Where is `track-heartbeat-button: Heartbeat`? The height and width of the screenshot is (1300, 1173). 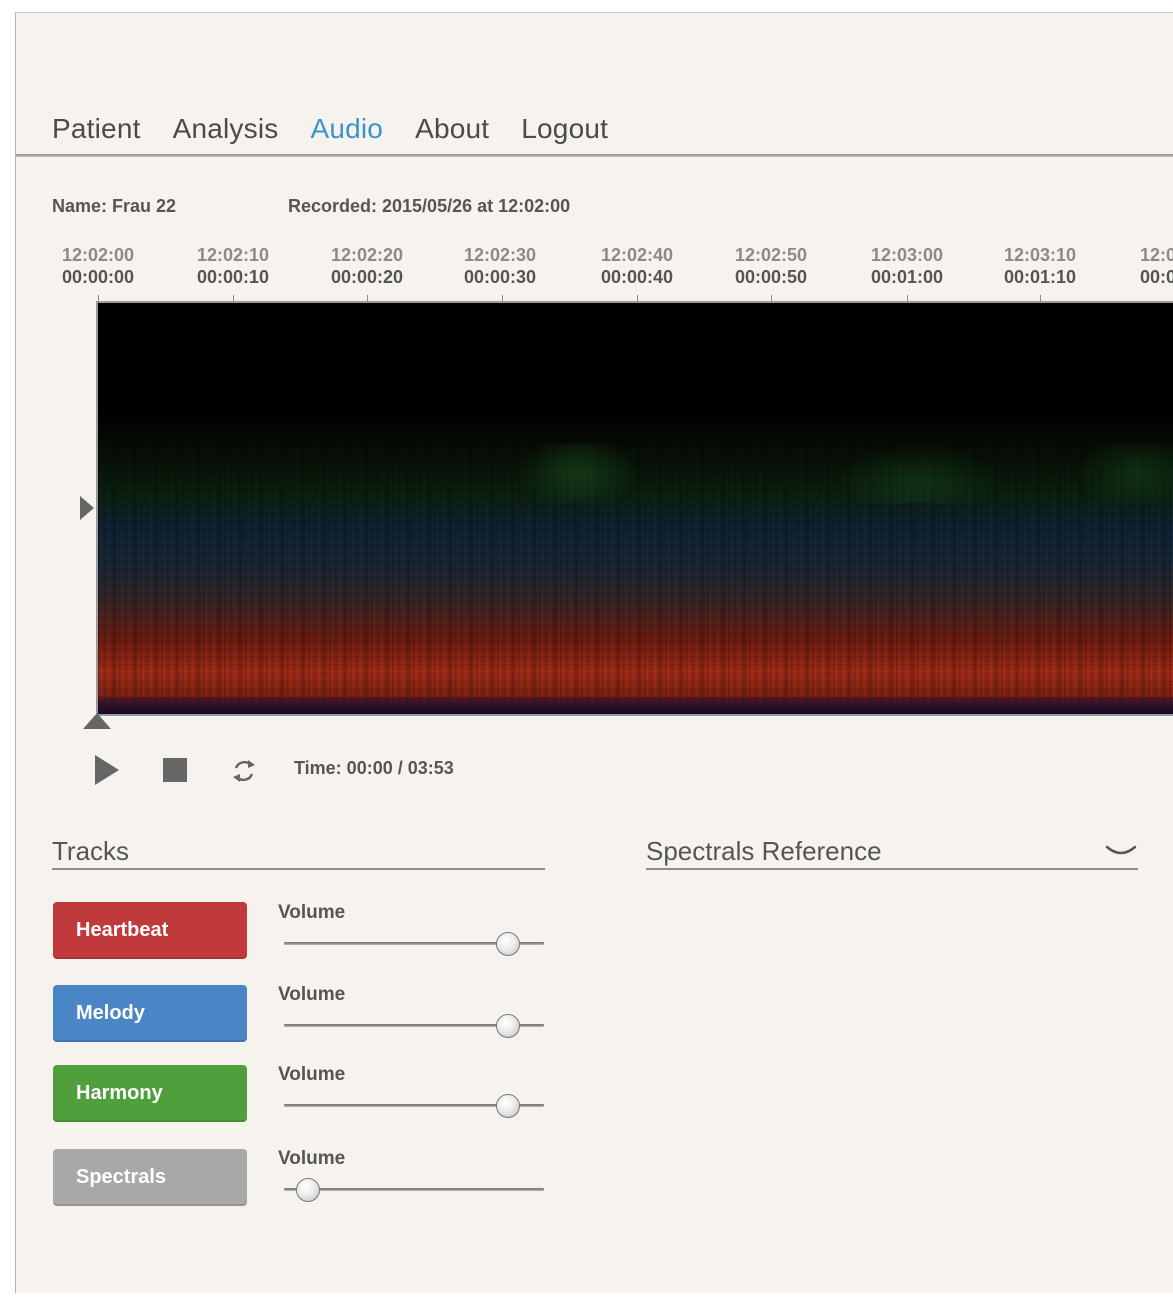 track-heartbeat-button: Heartbeat is located at coordinates (150, 930).